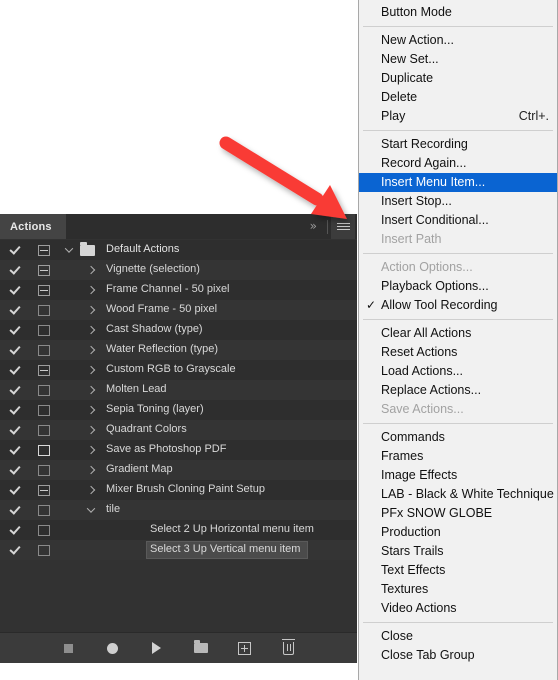  I want to click on menu-item: Close, so click(458, 636).